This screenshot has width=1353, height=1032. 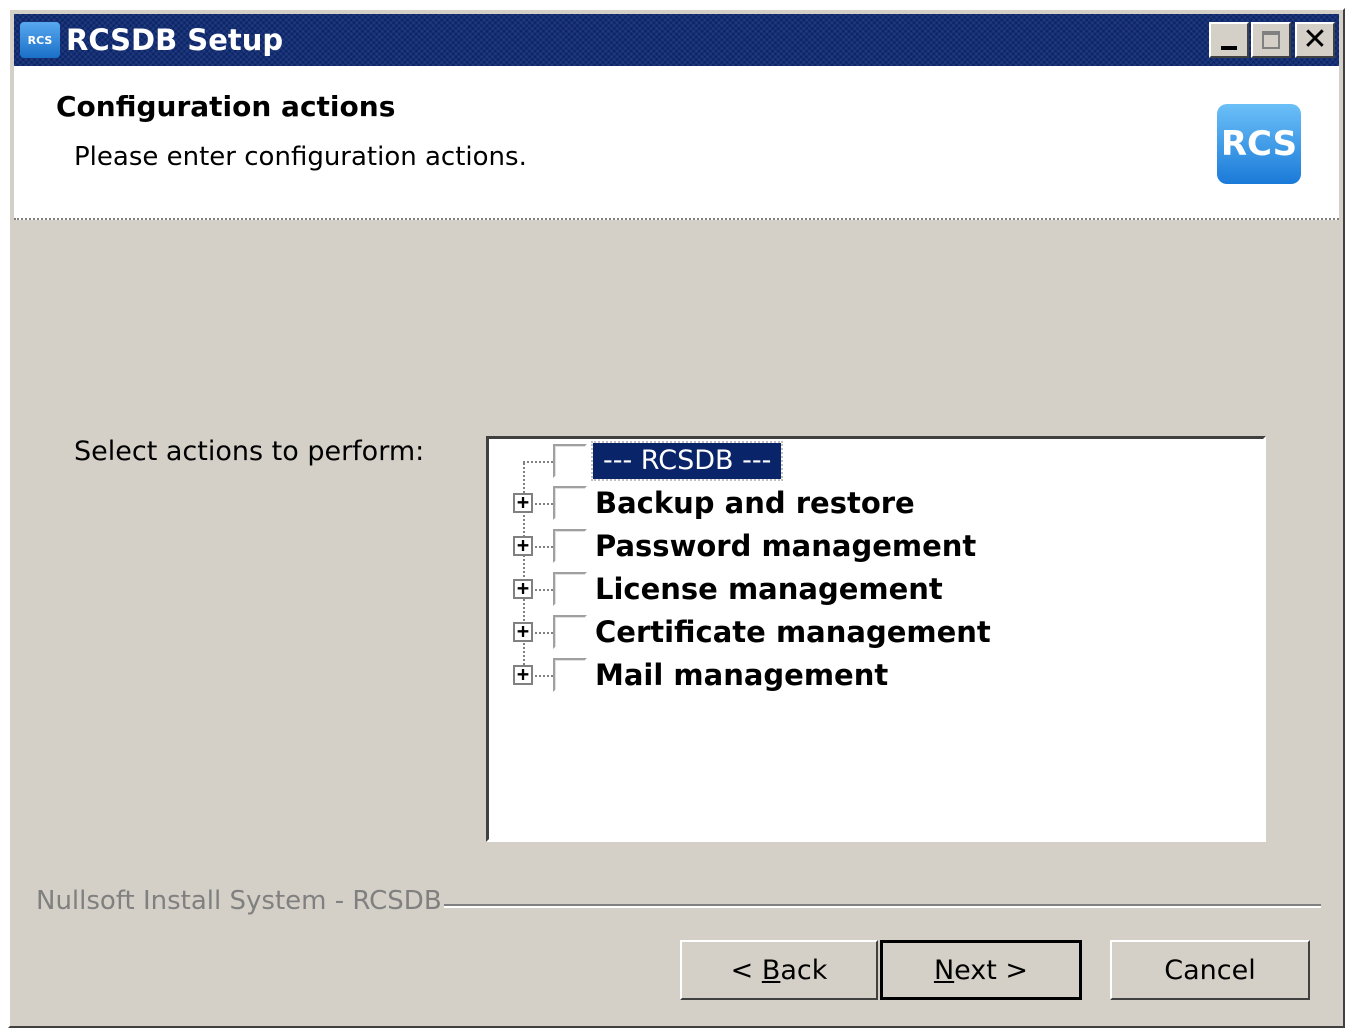 What do you see at coordinates (882, 906) in the screenshot?
I see `footer-separator` at bounding box center [882, 906].